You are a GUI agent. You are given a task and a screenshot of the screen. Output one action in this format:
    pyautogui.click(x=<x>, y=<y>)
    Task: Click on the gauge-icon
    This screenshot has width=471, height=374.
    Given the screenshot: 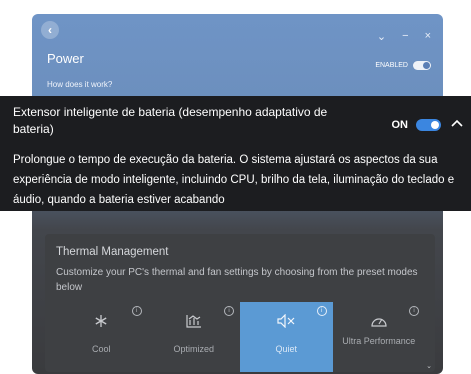 What is the action you would take?
    pyautogui.click(x=379, y=321)
    